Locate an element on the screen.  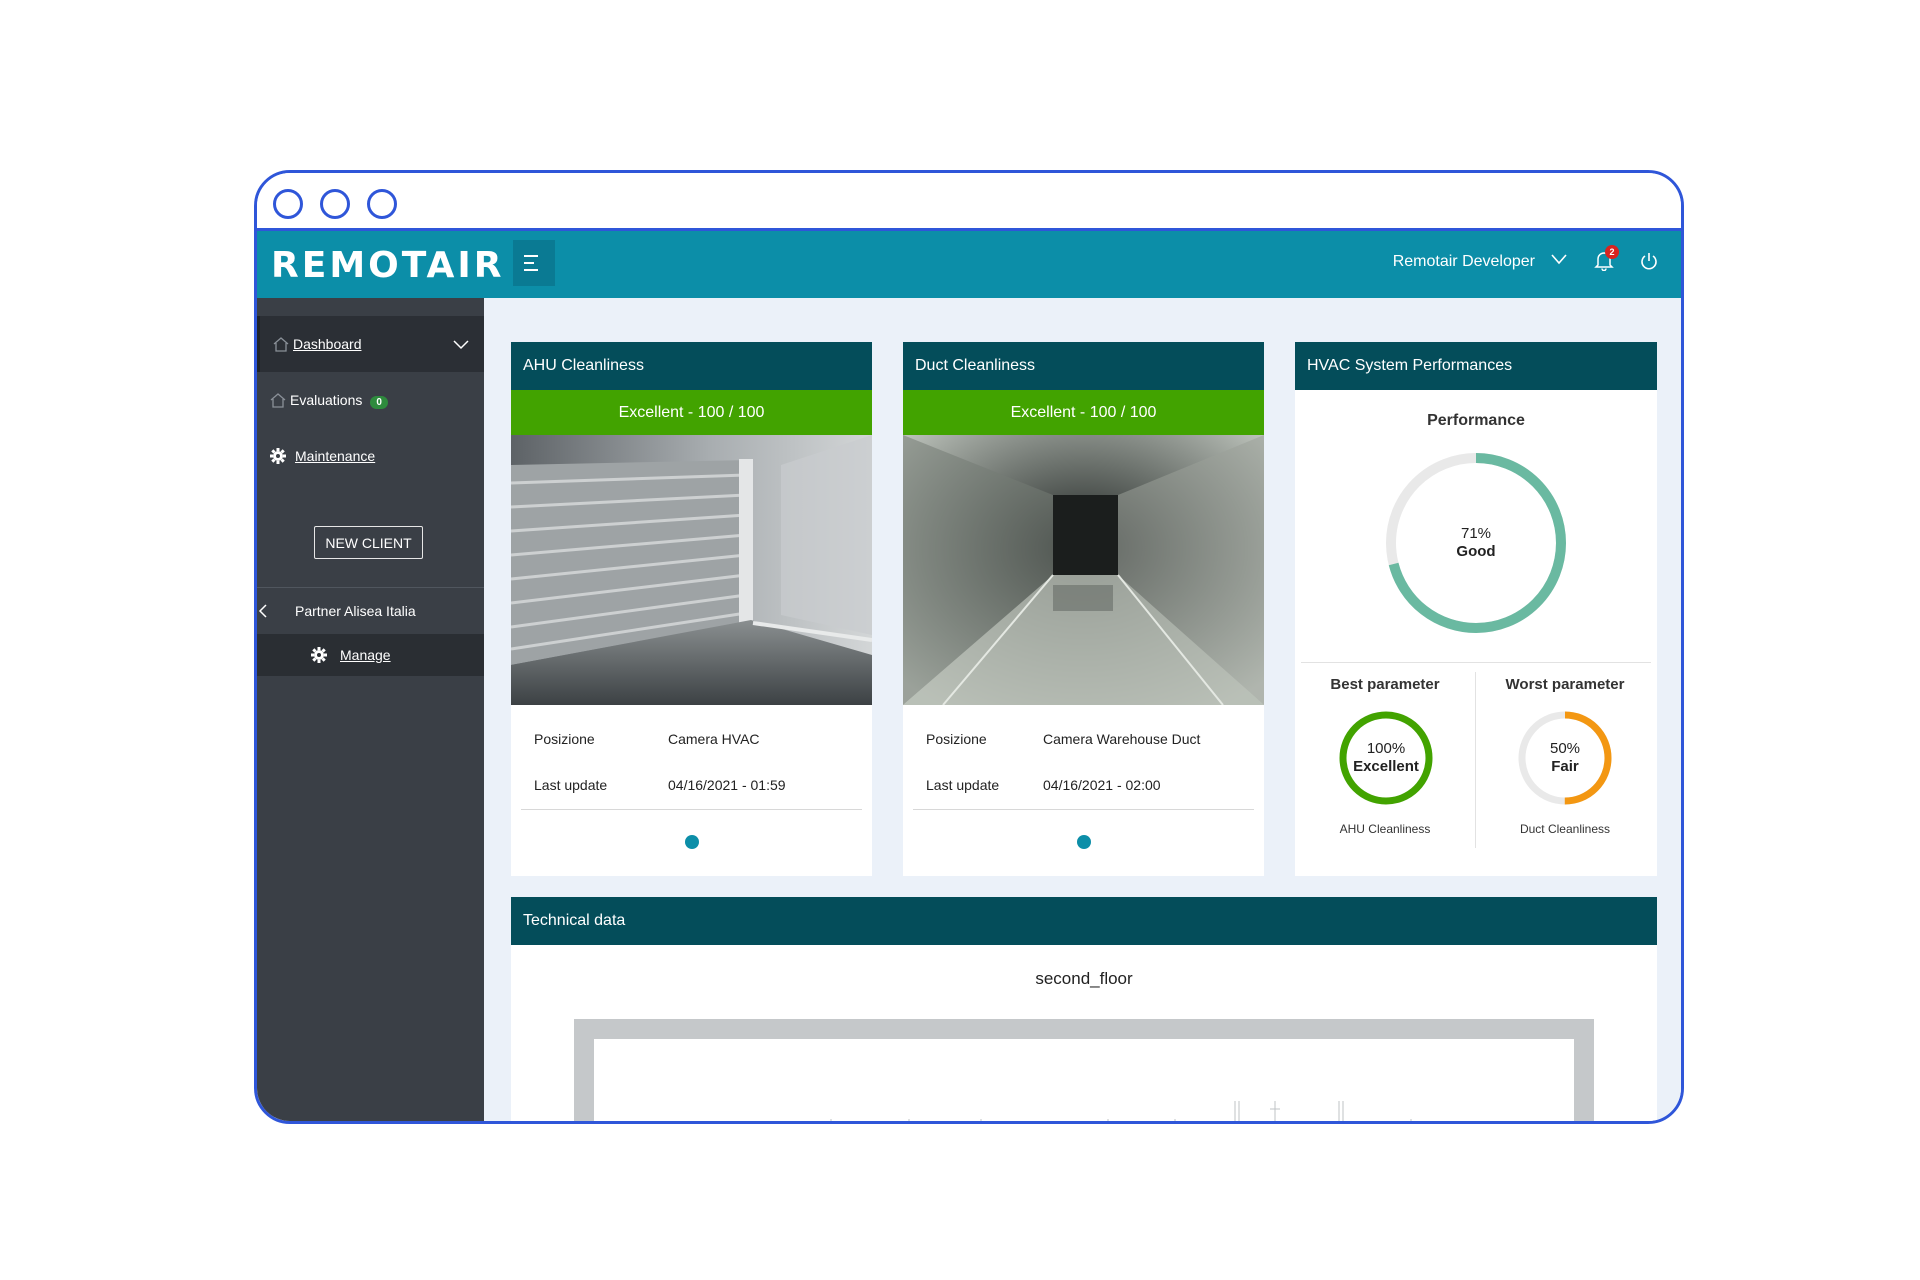
duct-cleanliness-card: Duct Cleanliness Excellent - 100 / 100 P is located at coordinates (1083, 609).